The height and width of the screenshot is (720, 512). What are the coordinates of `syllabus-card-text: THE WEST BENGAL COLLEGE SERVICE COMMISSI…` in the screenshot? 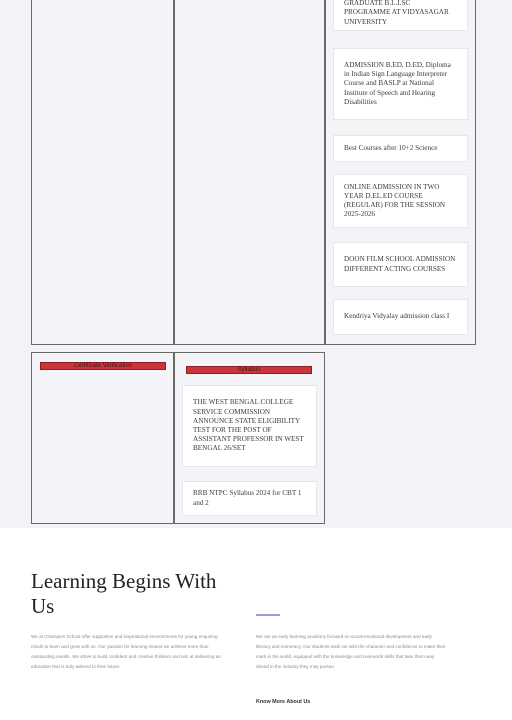 It's located at (249, 425).